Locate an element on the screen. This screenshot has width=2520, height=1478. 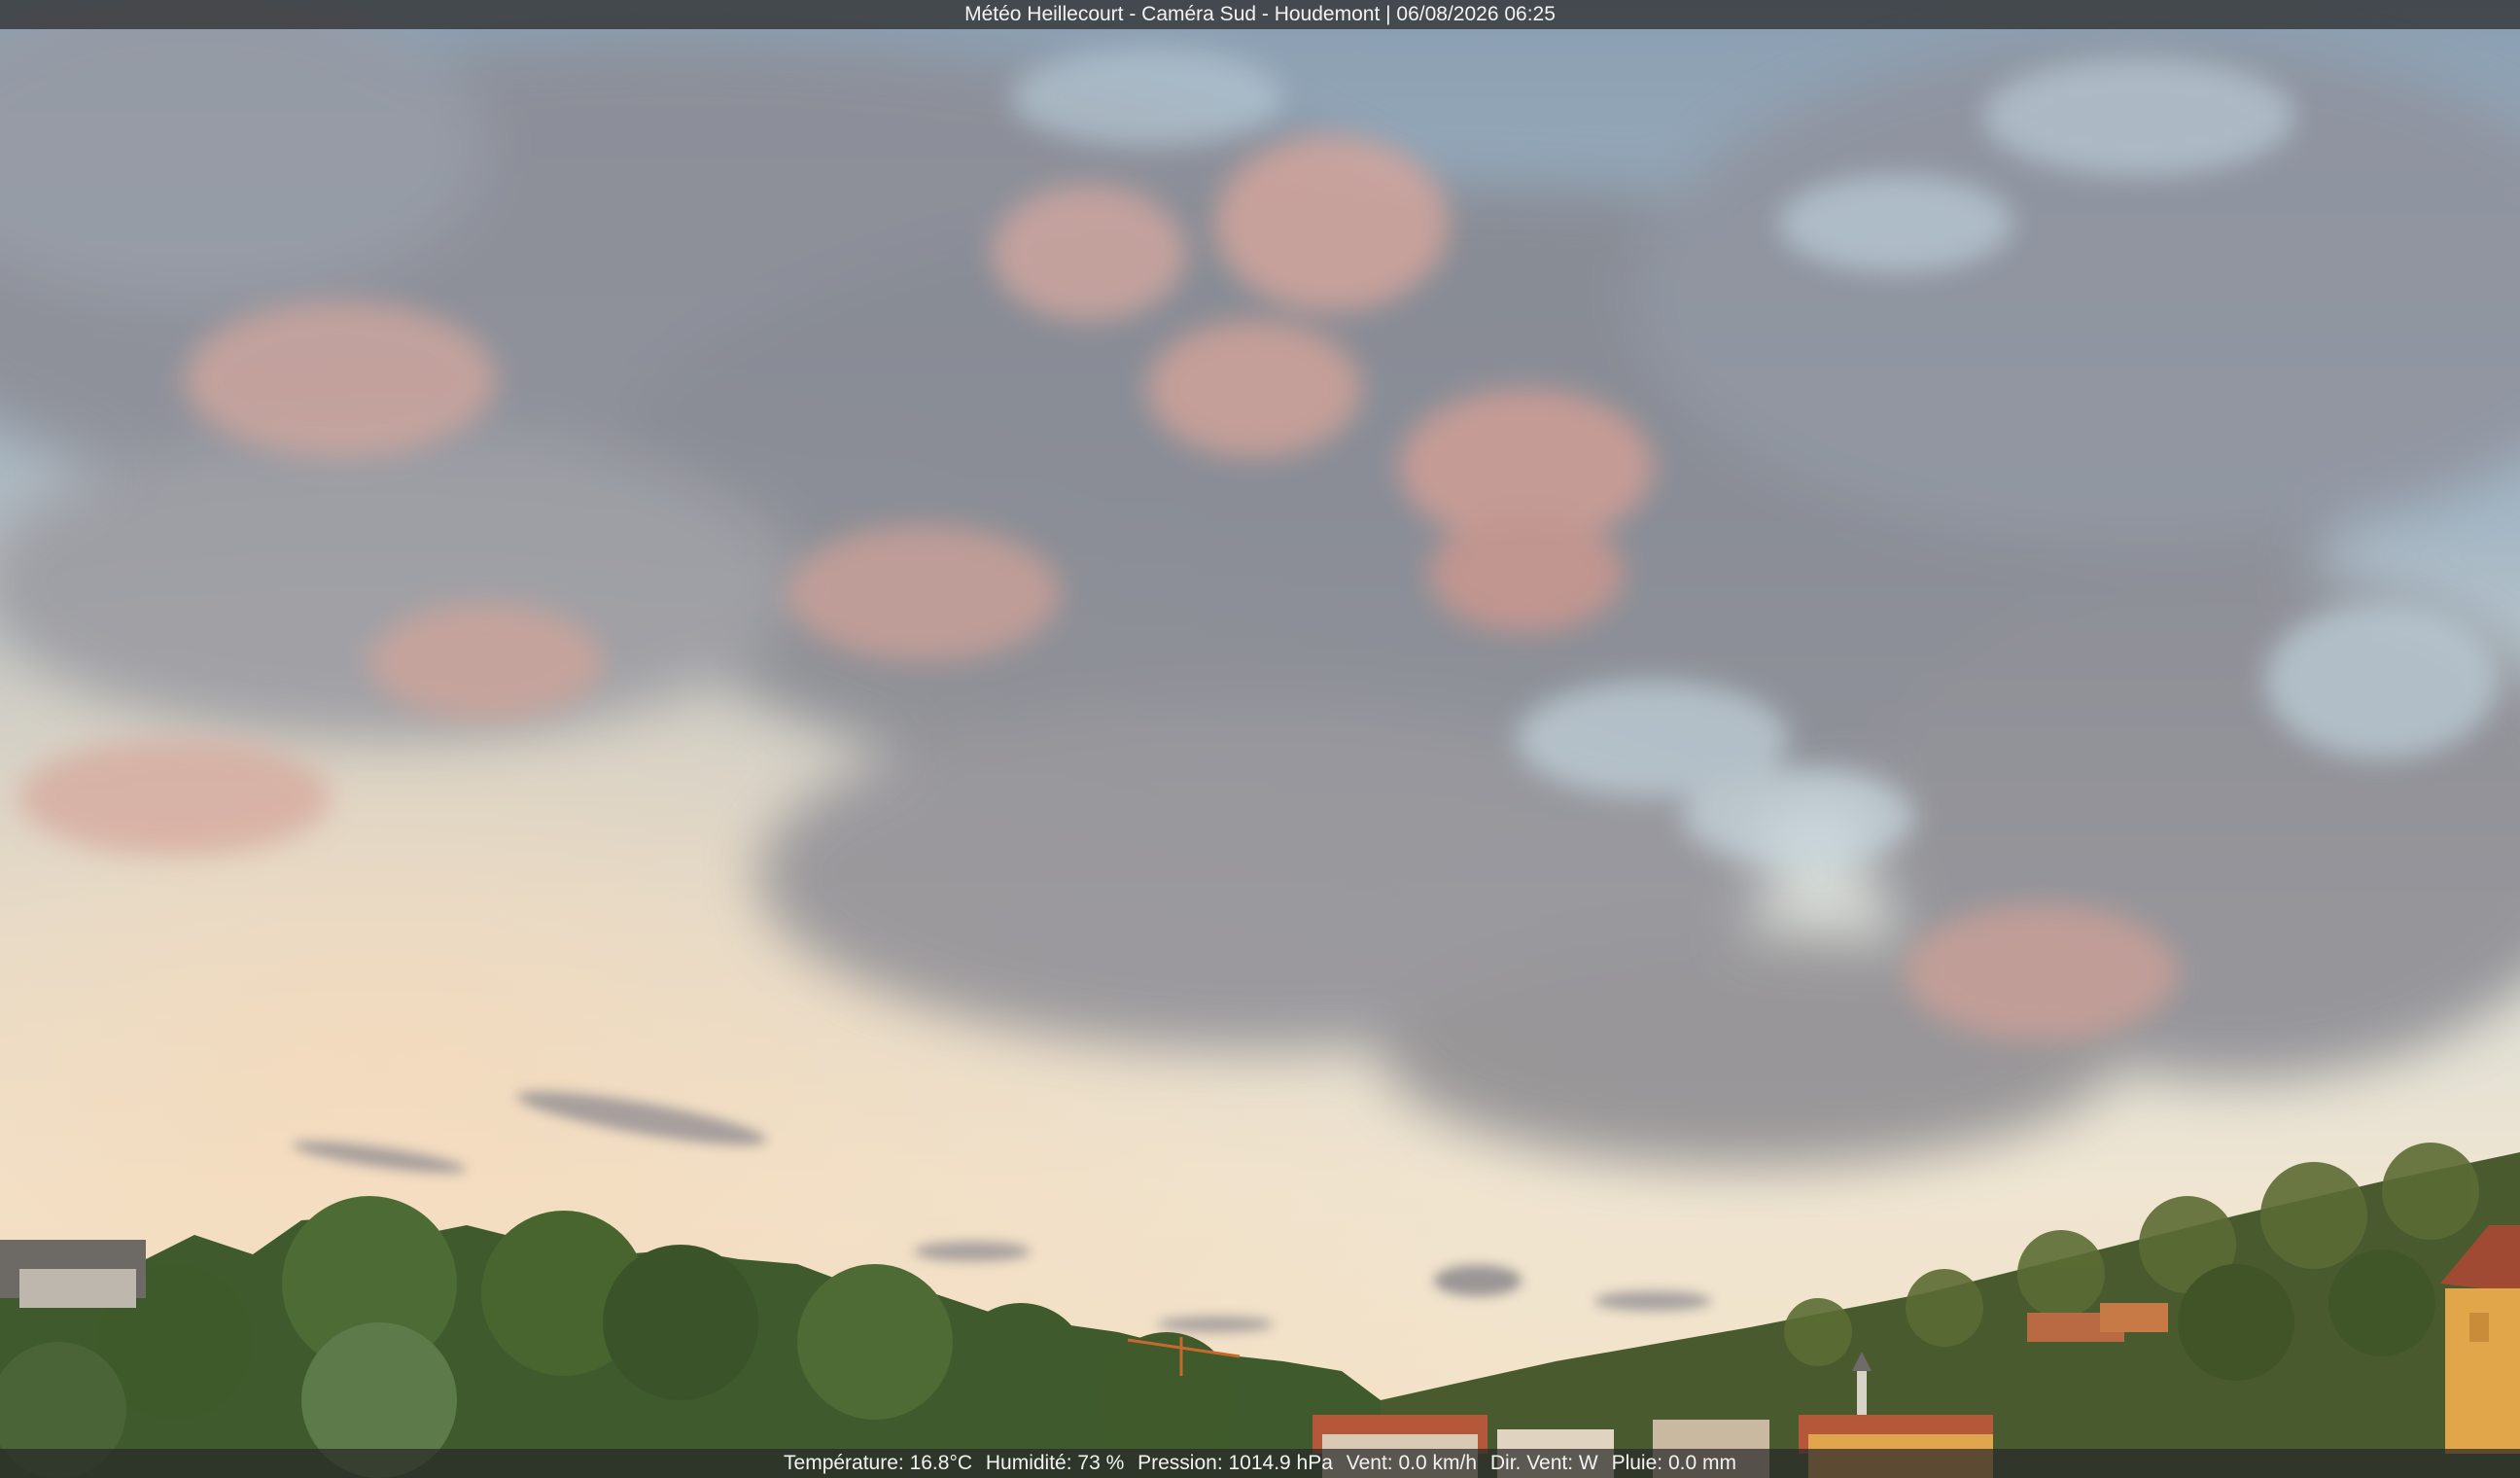
wind-direction-reading: Dir. Vent: W is located at coordinates (1543, 1463).